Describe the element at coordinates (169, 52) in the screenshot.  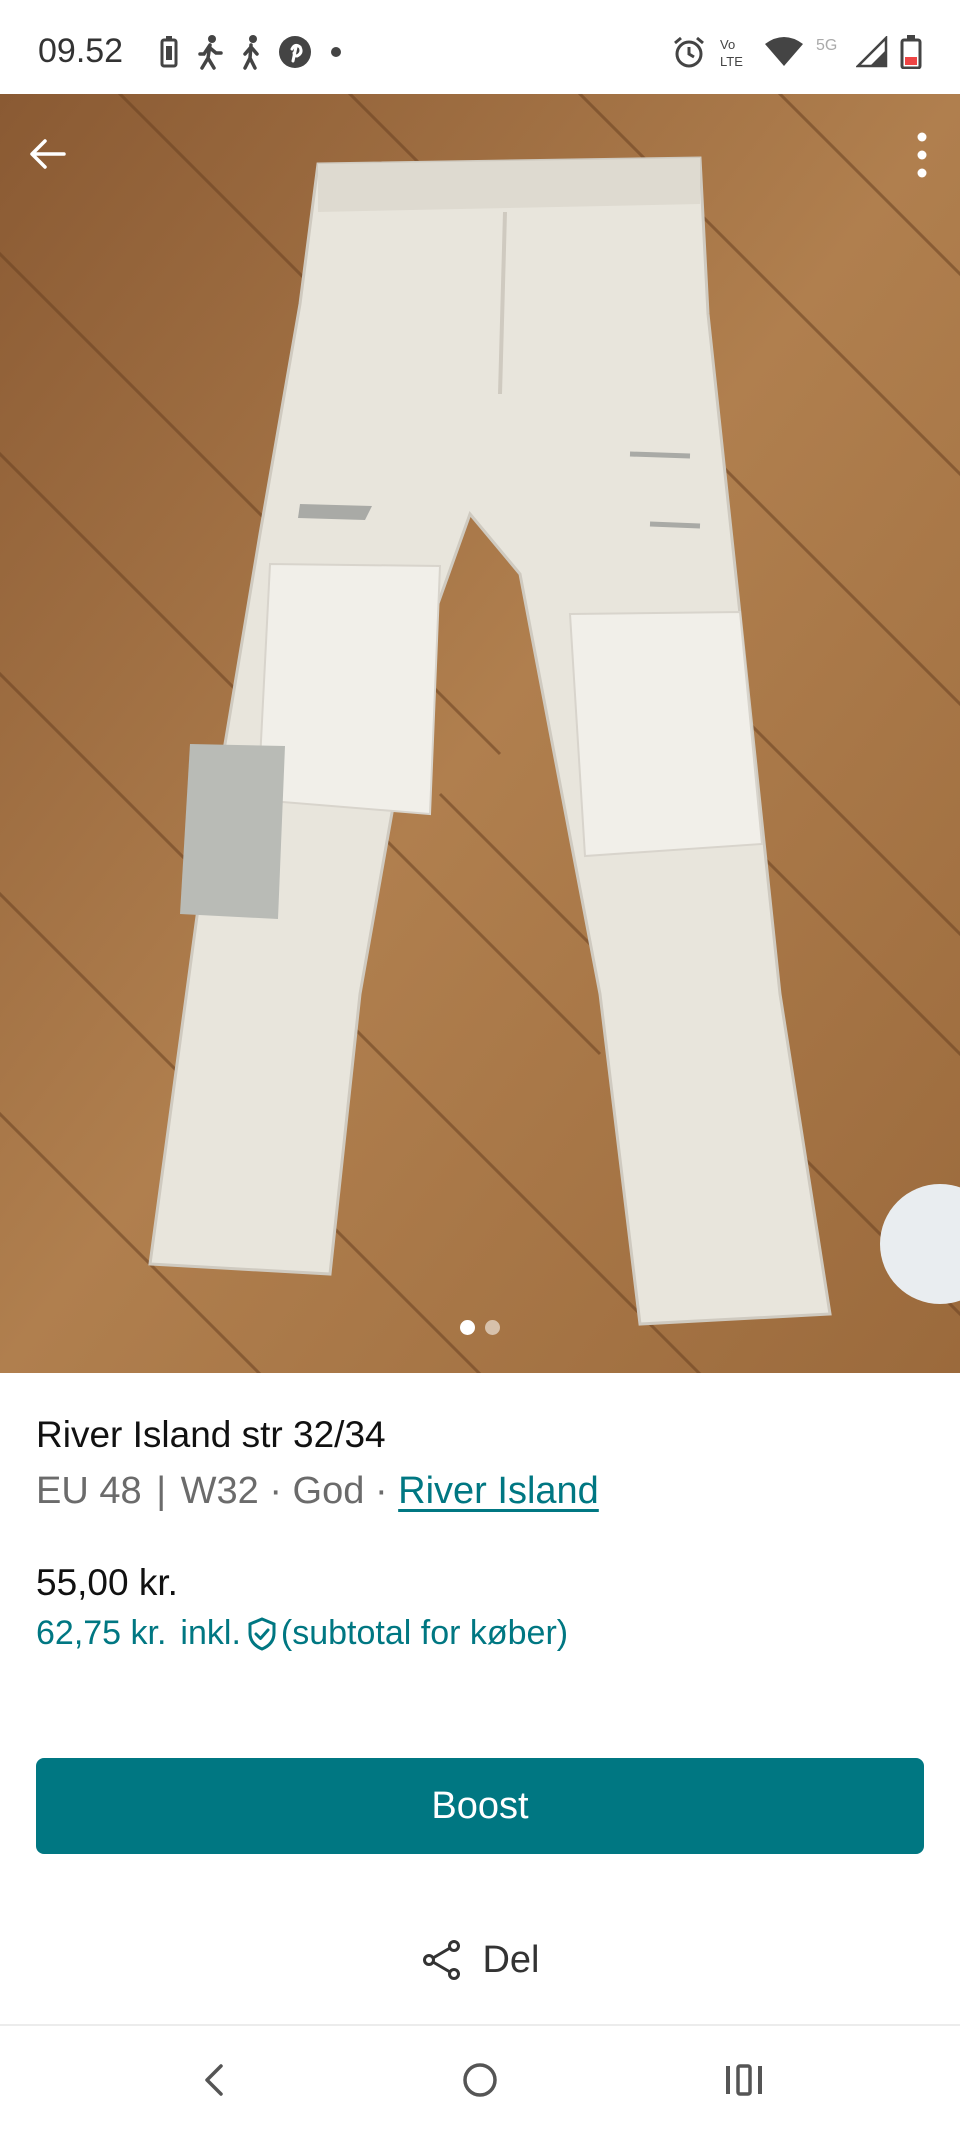
I see `battery-saver-icon` at that location.